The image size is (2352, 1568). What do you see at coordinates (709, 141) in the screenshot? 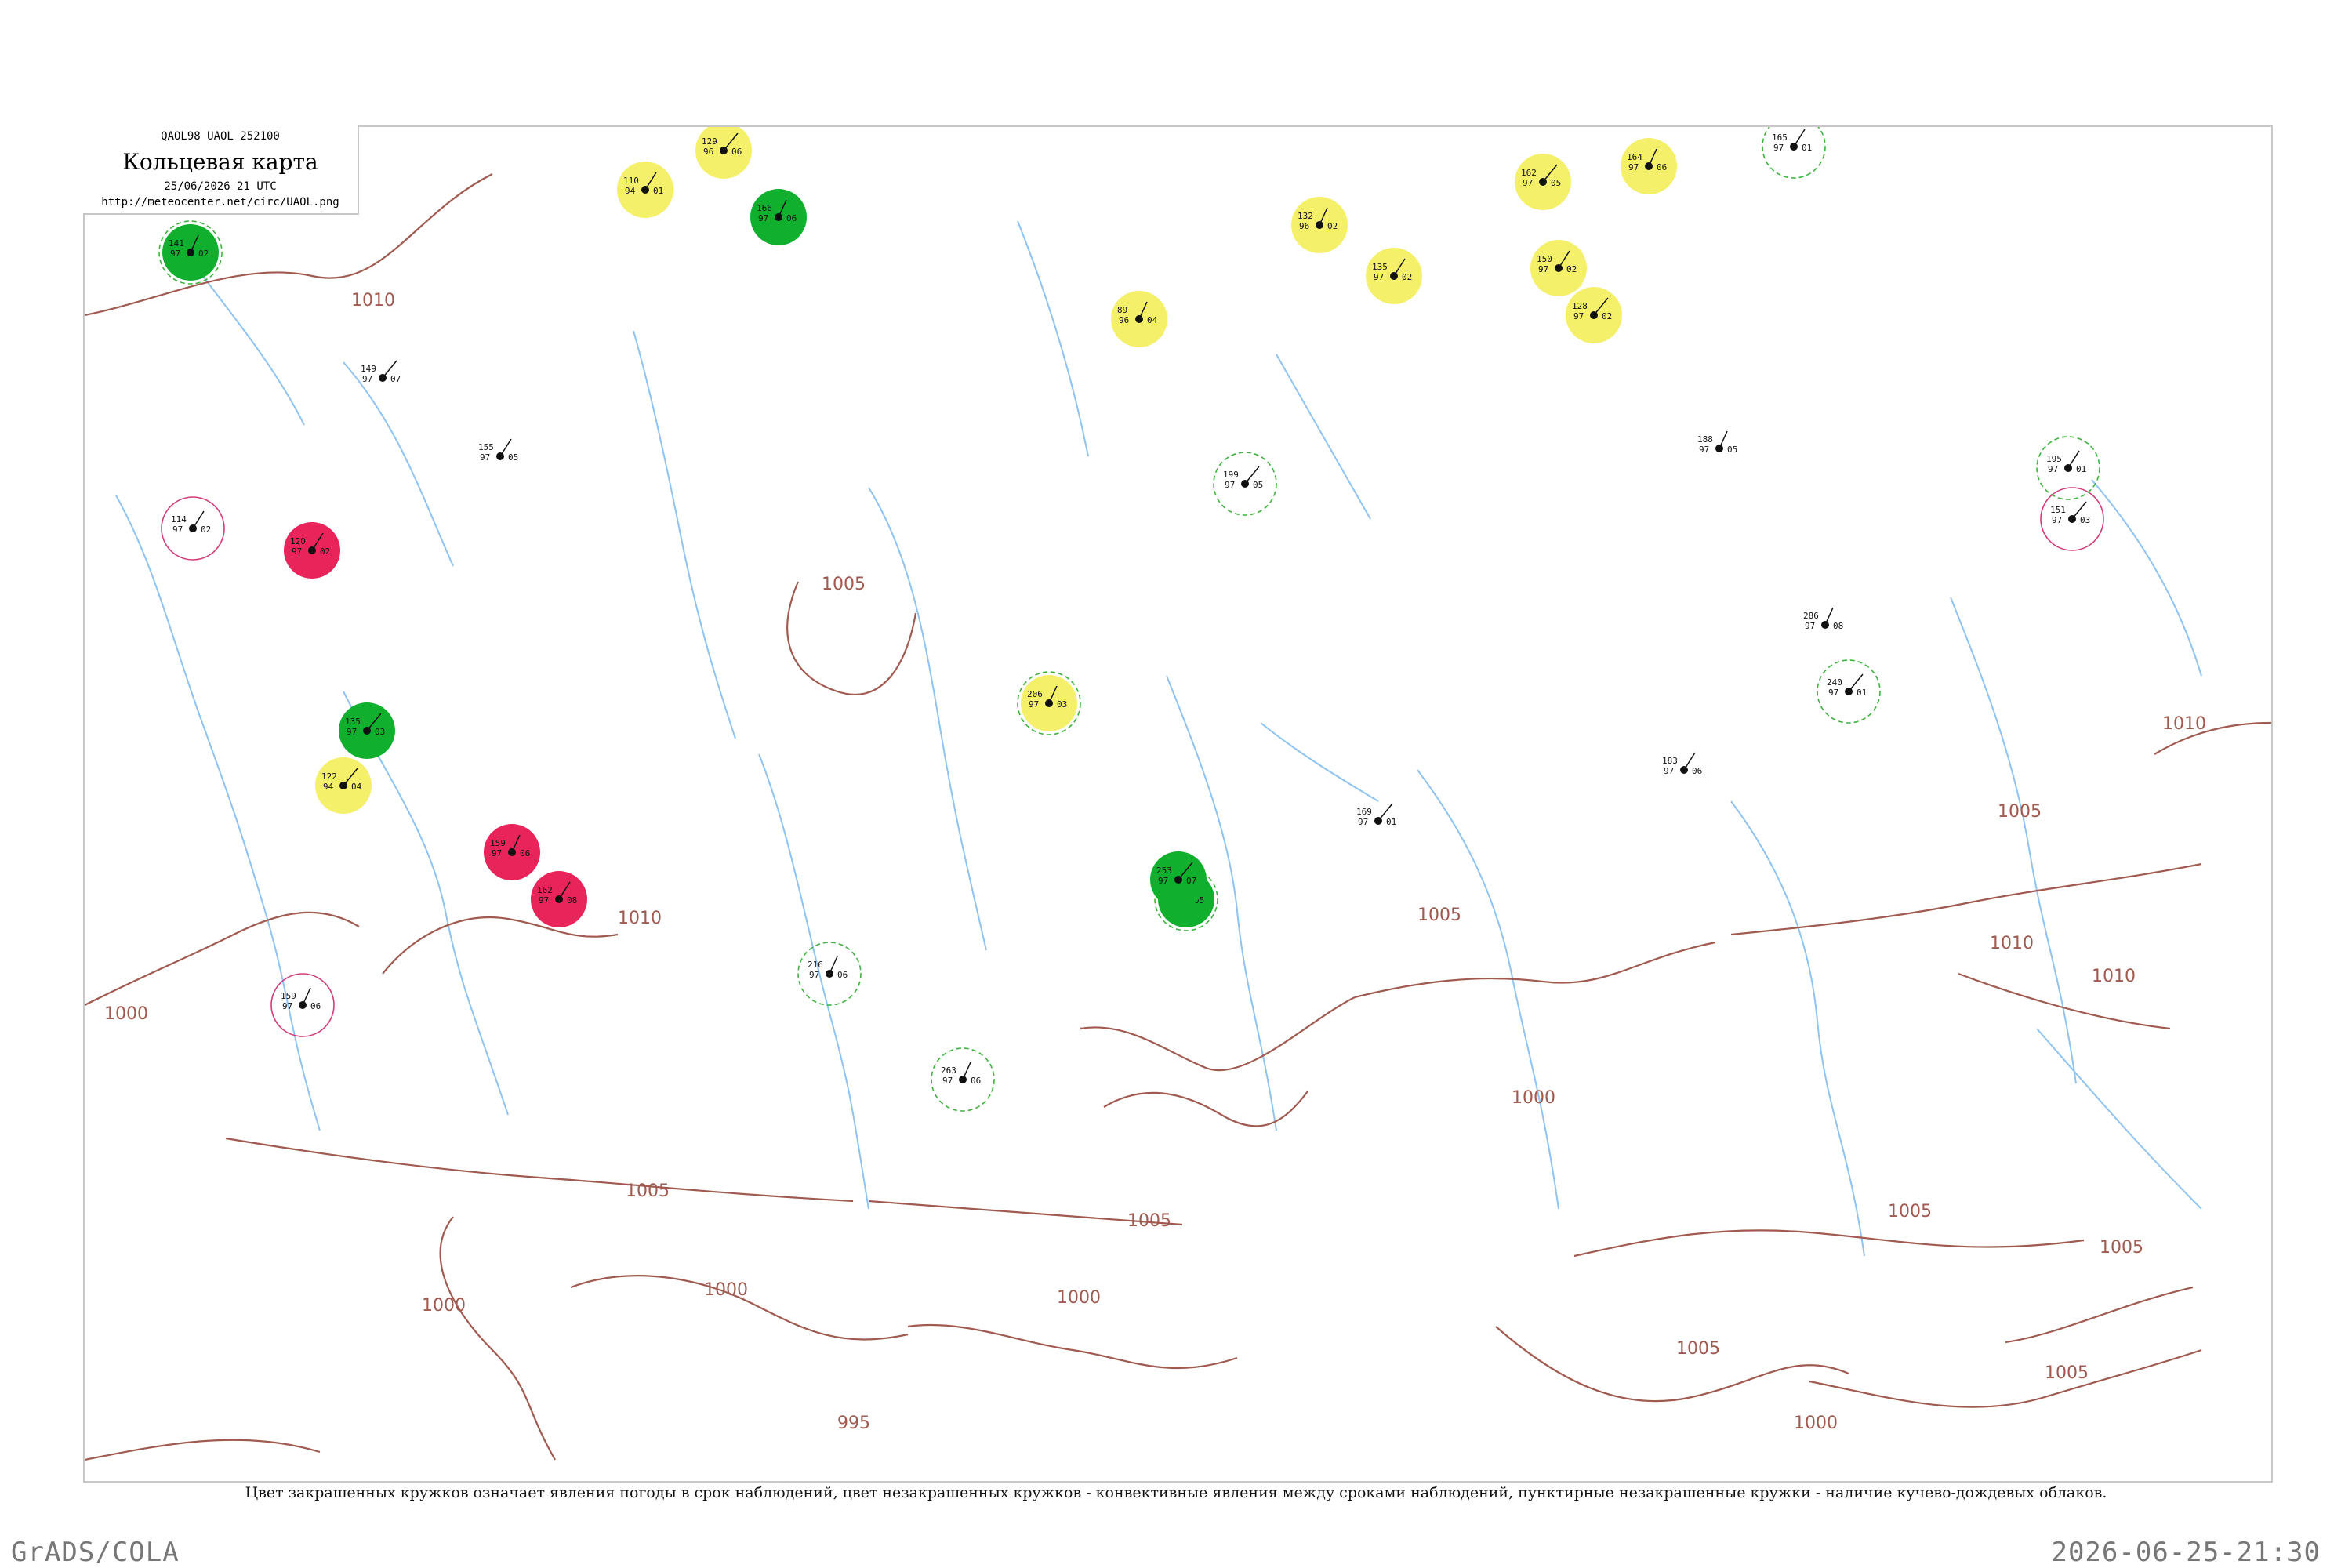
I see `pressure-value: 129` at bounding box center [709, 141].